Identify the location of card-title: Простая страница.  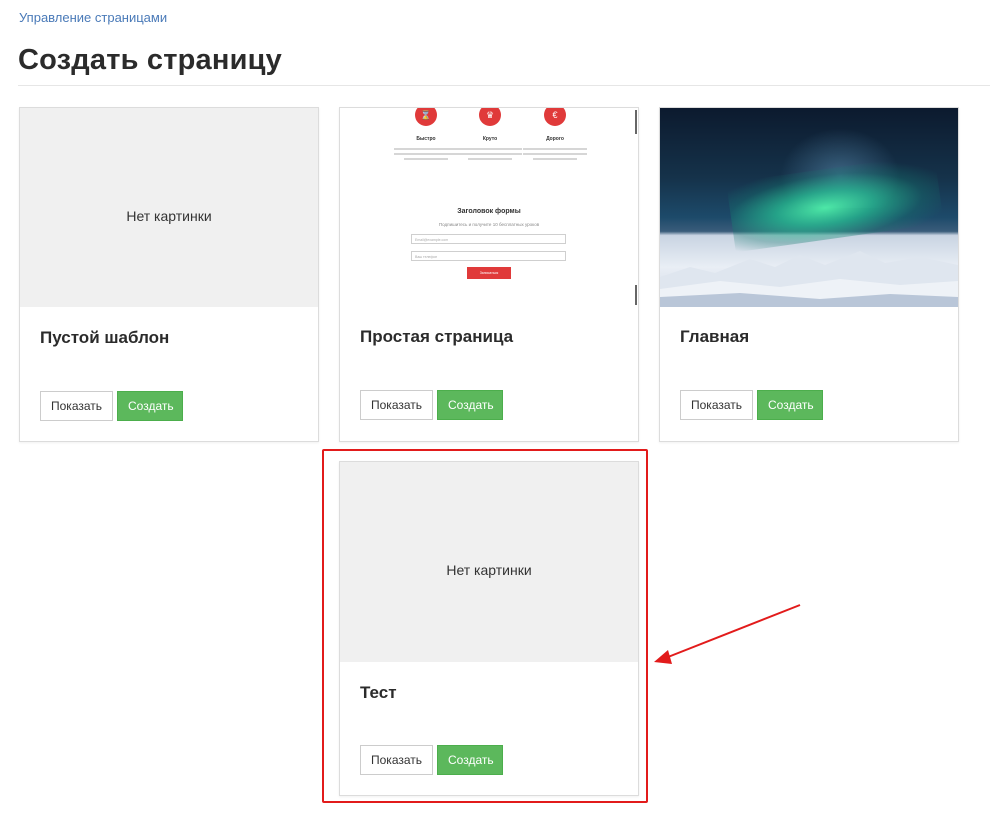
(437, 336).